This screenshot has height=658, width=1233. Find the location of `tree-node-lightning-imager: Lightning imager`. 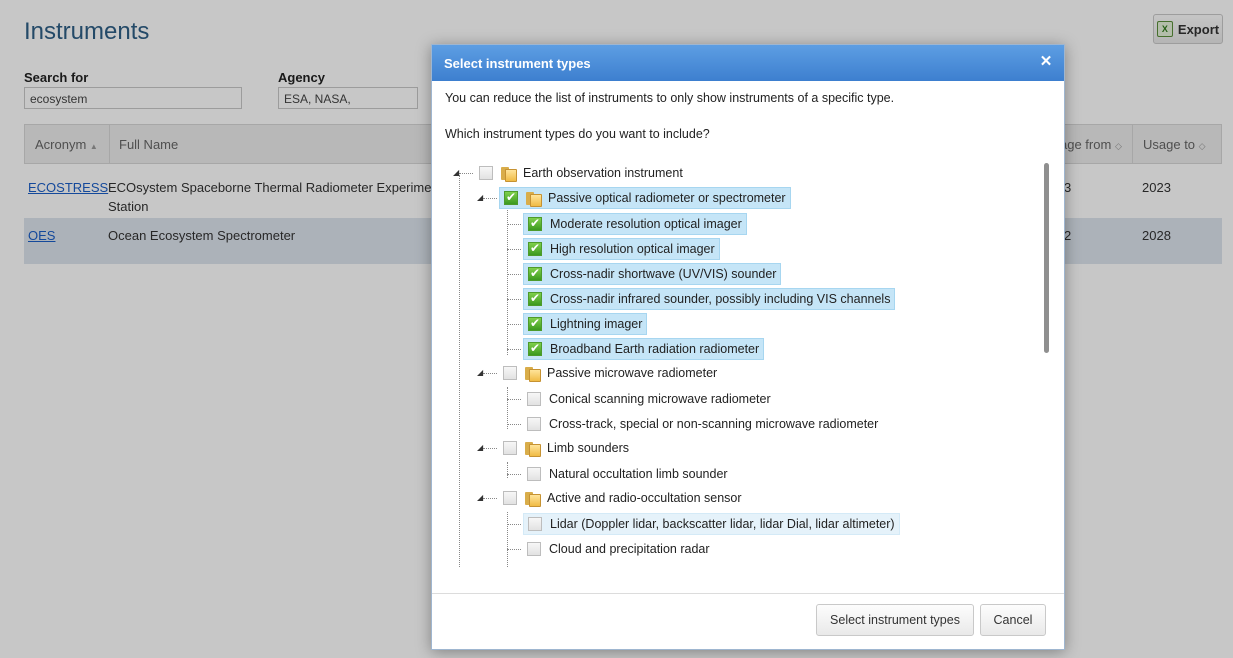

tree-node-lightning-imager: Lightning imager is located at coordinates (585, 324).